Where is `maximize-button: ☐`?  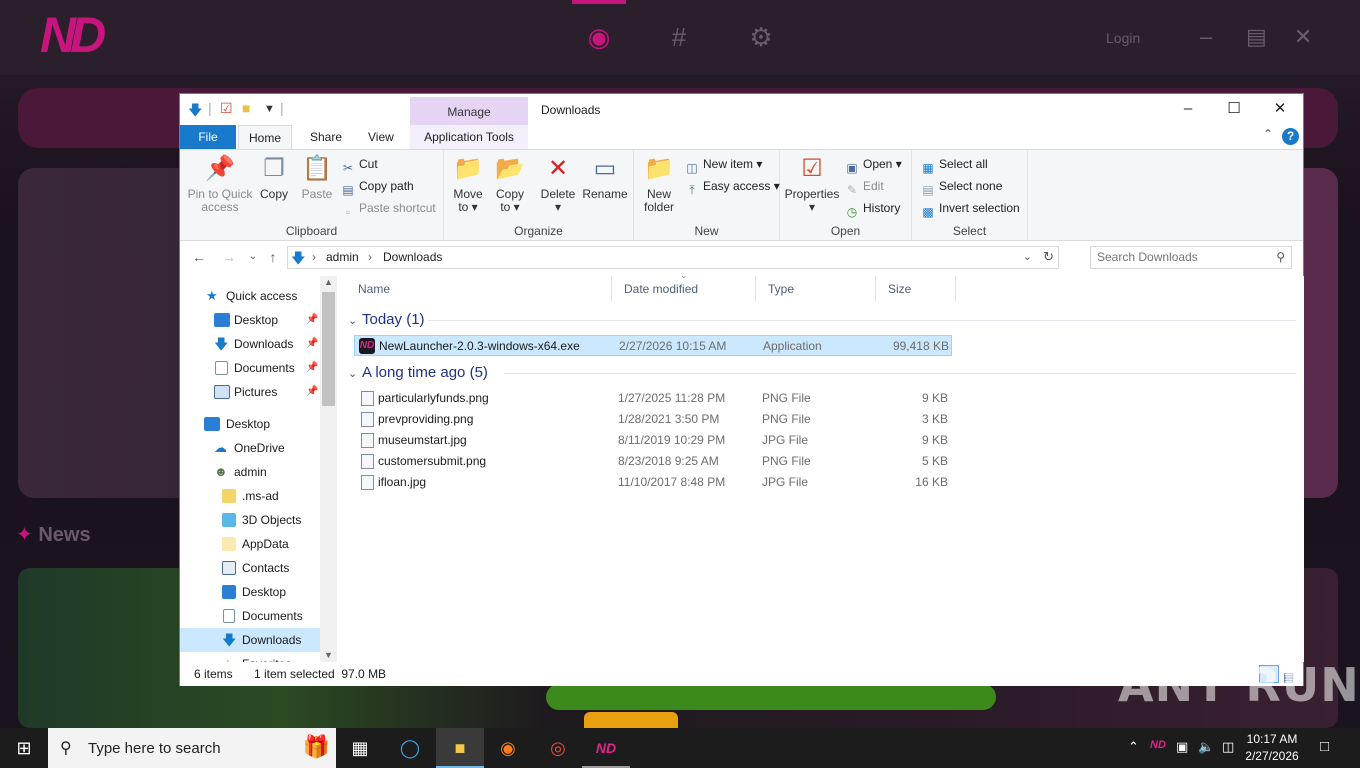
maximize-button: ☐ is located at coordinates (1234, 109).